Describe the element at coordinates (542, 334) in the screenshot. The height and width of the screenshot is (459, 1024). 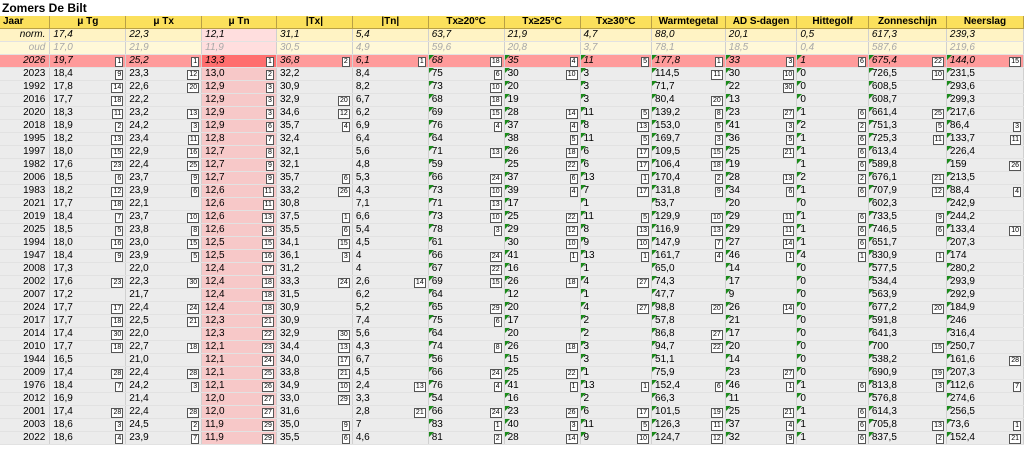
I see `value-cell: 20` at that location.